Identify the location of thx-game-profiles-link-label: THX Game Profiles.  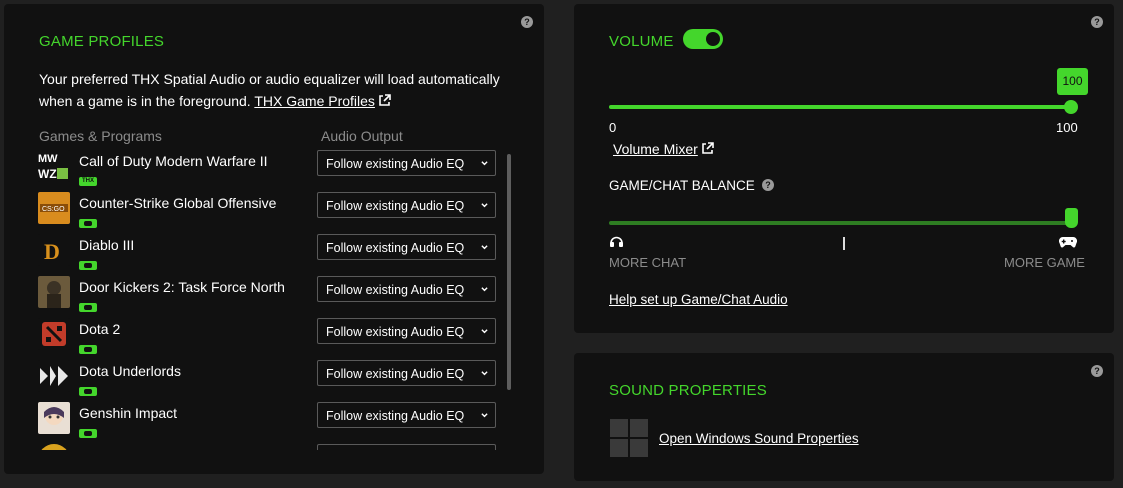
(314, 101).